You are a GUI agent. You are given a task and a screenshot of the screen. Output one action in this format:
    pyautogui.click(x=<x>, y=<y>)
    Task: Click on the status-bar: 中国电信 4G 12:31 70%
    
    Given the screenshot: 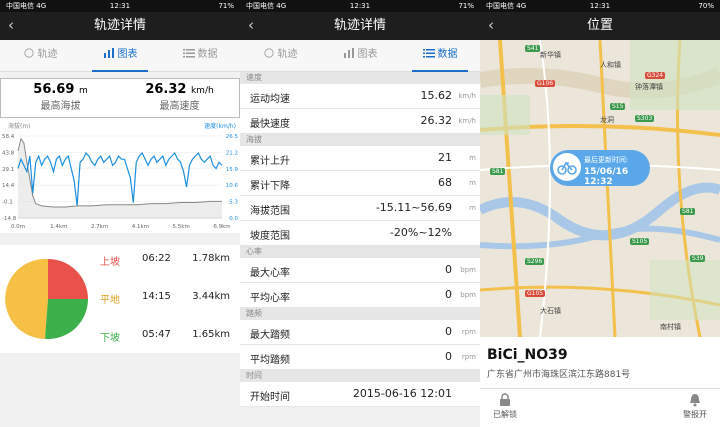 What is the action you would take?
    pyautogui.click(x=600, y=6)
    